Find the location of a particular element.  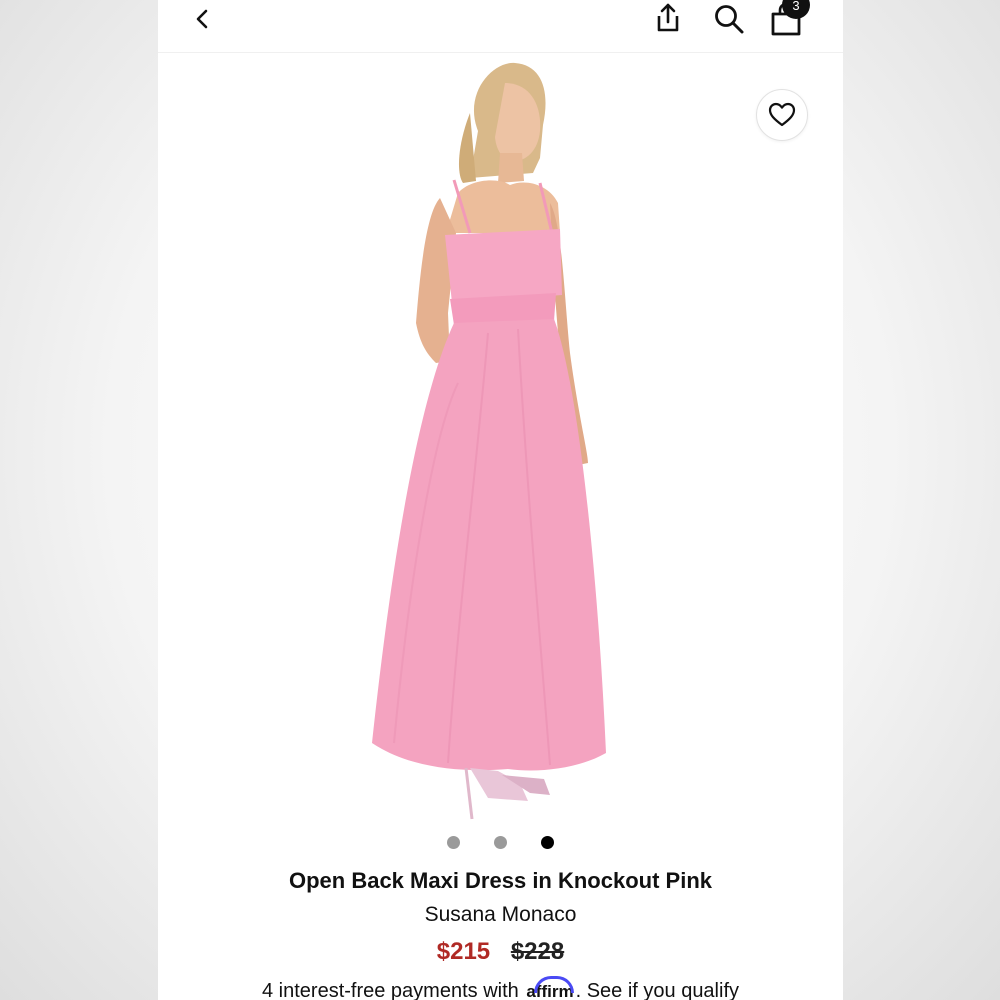

wishlist-button is located at coordinates (782, 115).